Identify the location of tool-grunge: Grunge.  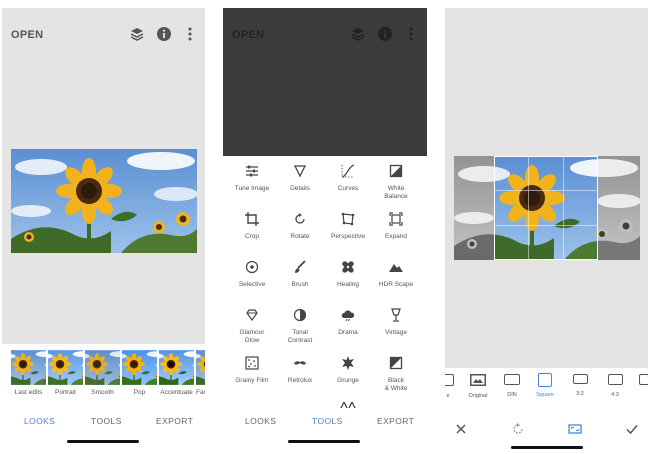
(348, 370).